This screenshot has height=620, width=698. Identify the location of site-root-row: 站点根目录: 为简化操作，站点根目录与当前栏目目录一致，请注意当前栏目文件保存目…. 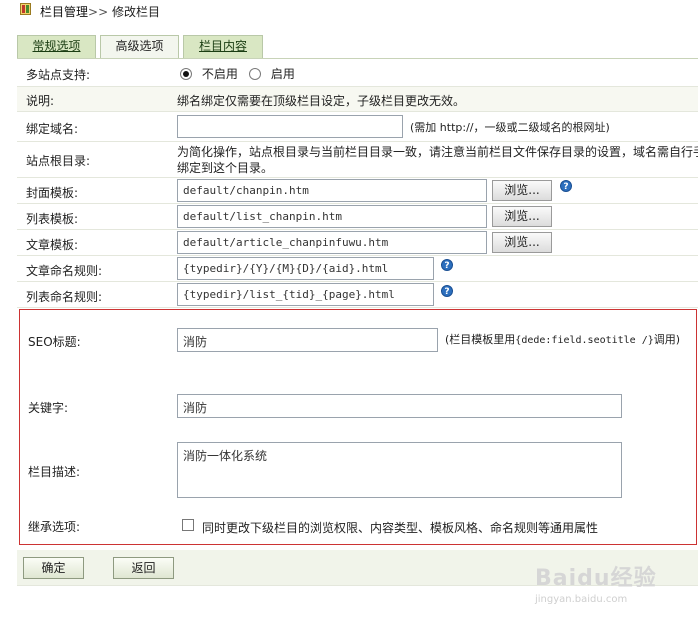
(357, 160).